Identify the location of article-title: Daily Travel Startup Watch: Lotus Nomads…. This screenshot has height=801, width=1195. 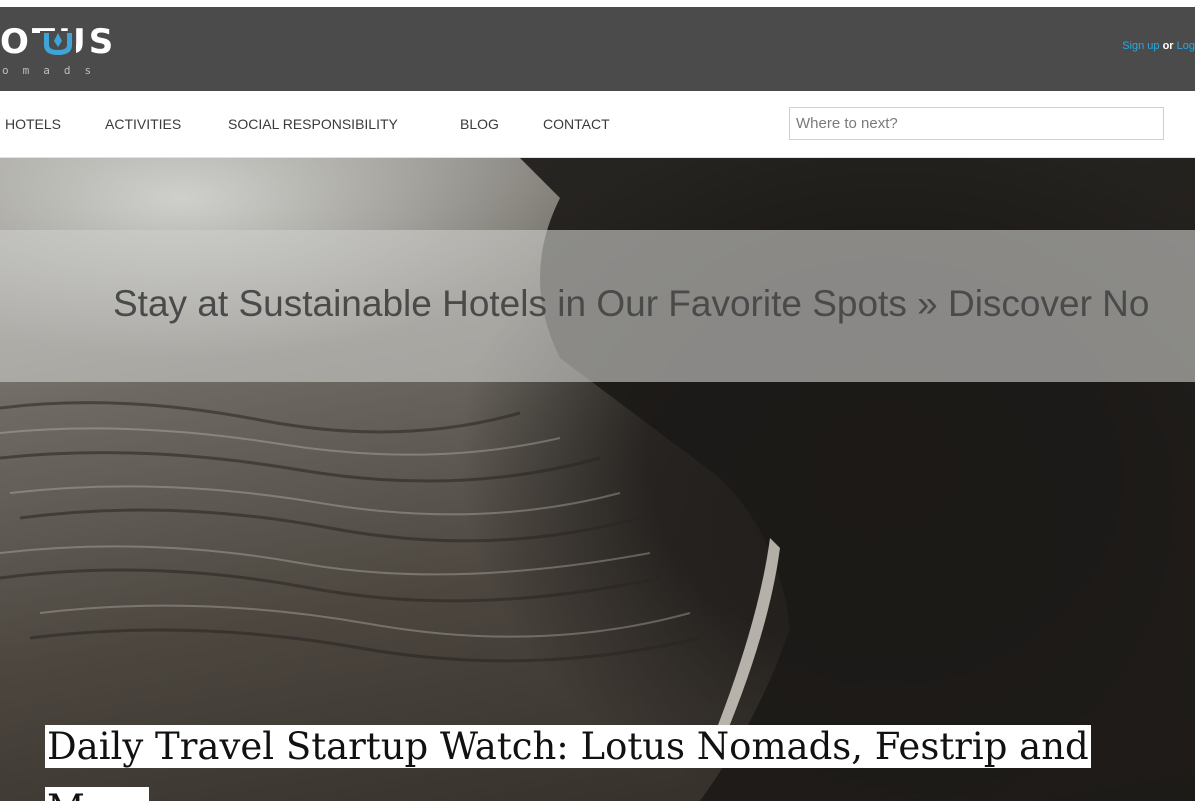
(600, 758).